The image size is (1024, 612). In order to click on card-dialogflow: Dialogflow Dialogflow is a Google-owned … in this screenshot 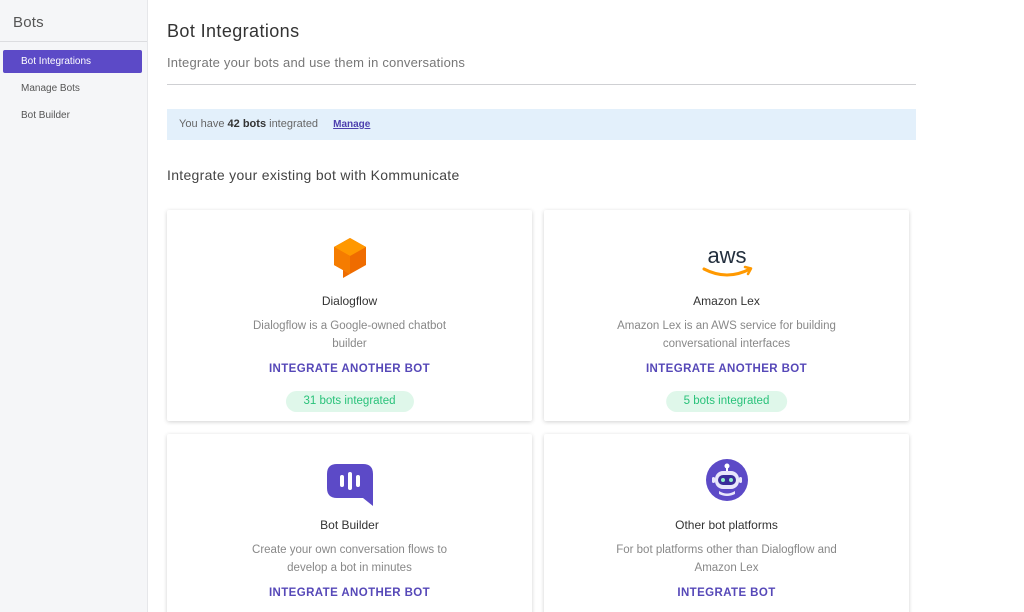, I will do `click(349, 315)`.